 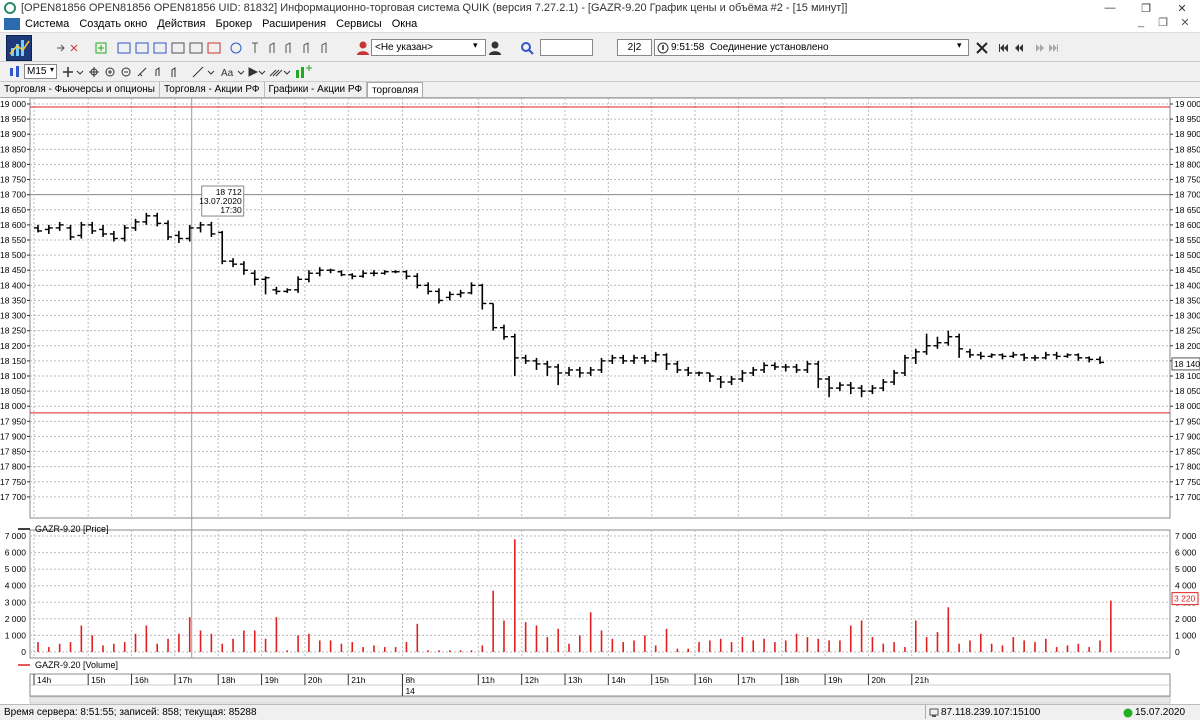 What do you see at coordinates (1187, 376) in the screenshot?
I see `price-tick-label-right: 18 100` at bounding box center [1187, 376].